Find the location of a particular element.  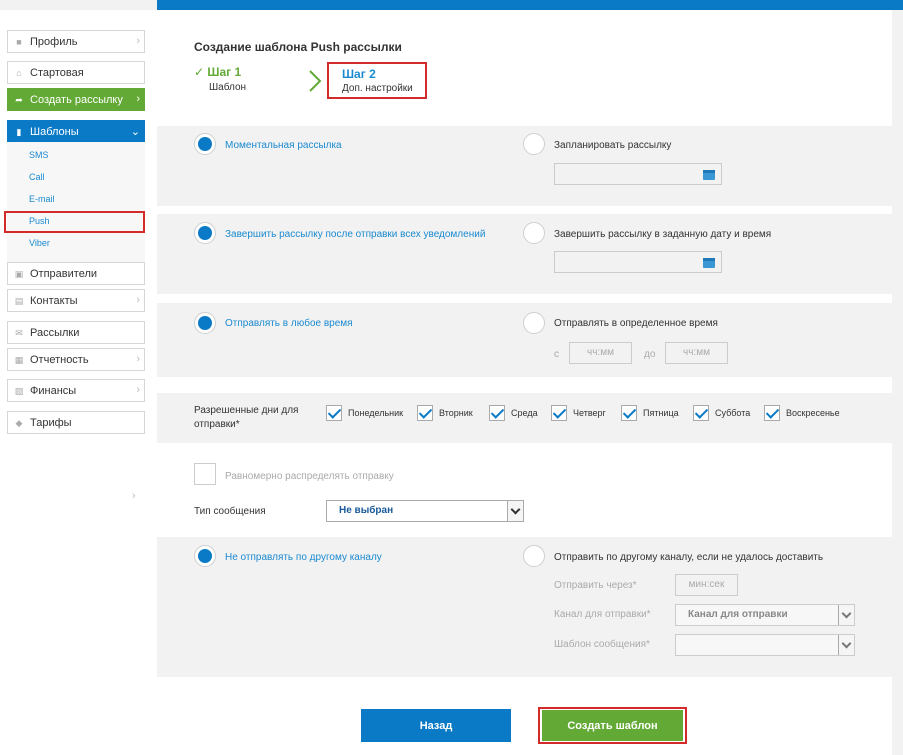

sidebar-item-mailings: ✉ Рассылки is located at coordinates (76, 332).